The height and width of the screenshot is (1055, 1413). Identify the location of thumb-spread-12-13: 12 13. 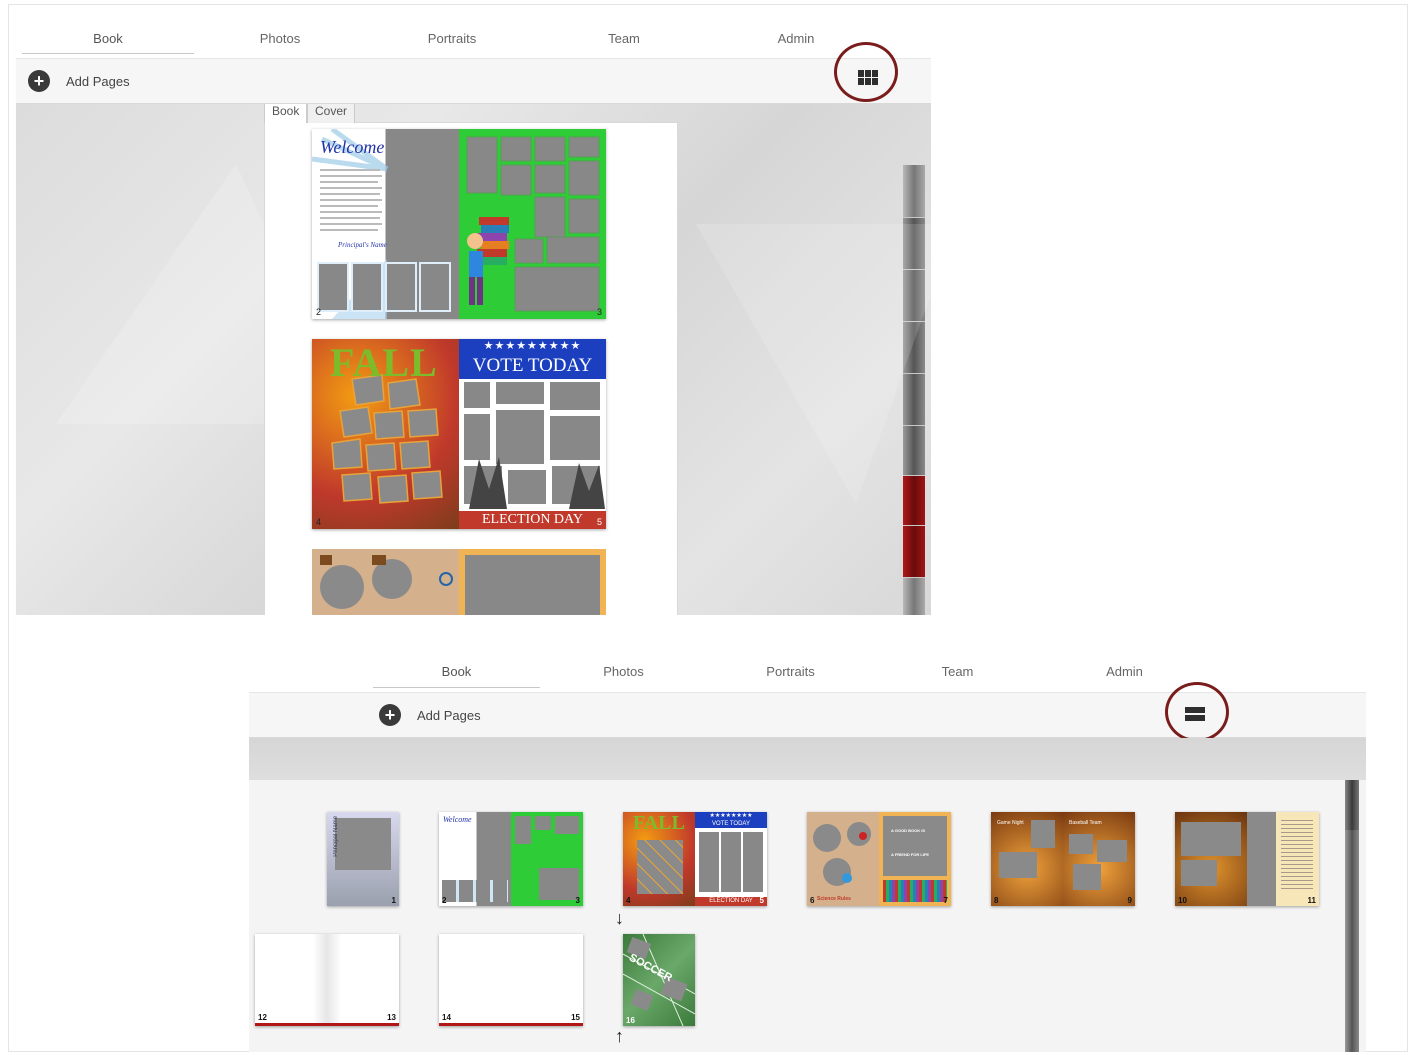
(327, 980).